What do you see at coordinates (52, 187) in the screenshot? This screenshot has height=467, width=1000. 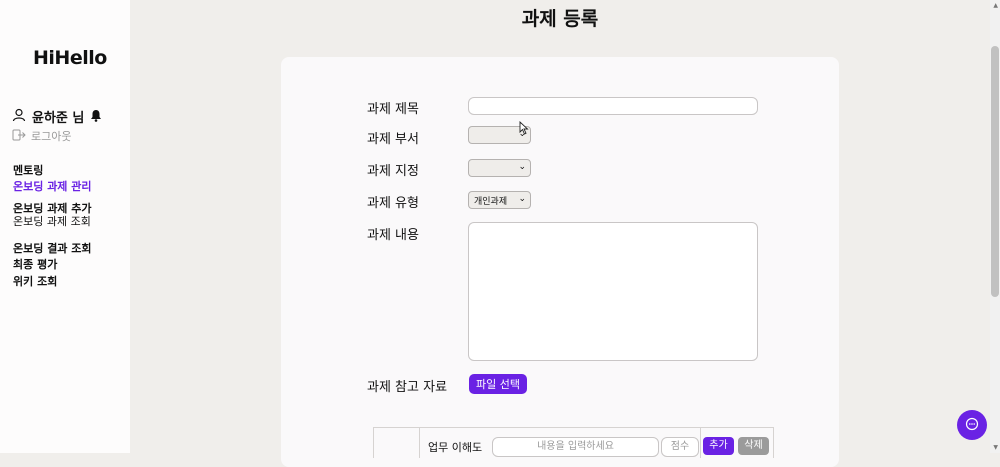 I see `menu-onboarding-manage: 온보딩 과제 관리` at bounding box center [52, 187].